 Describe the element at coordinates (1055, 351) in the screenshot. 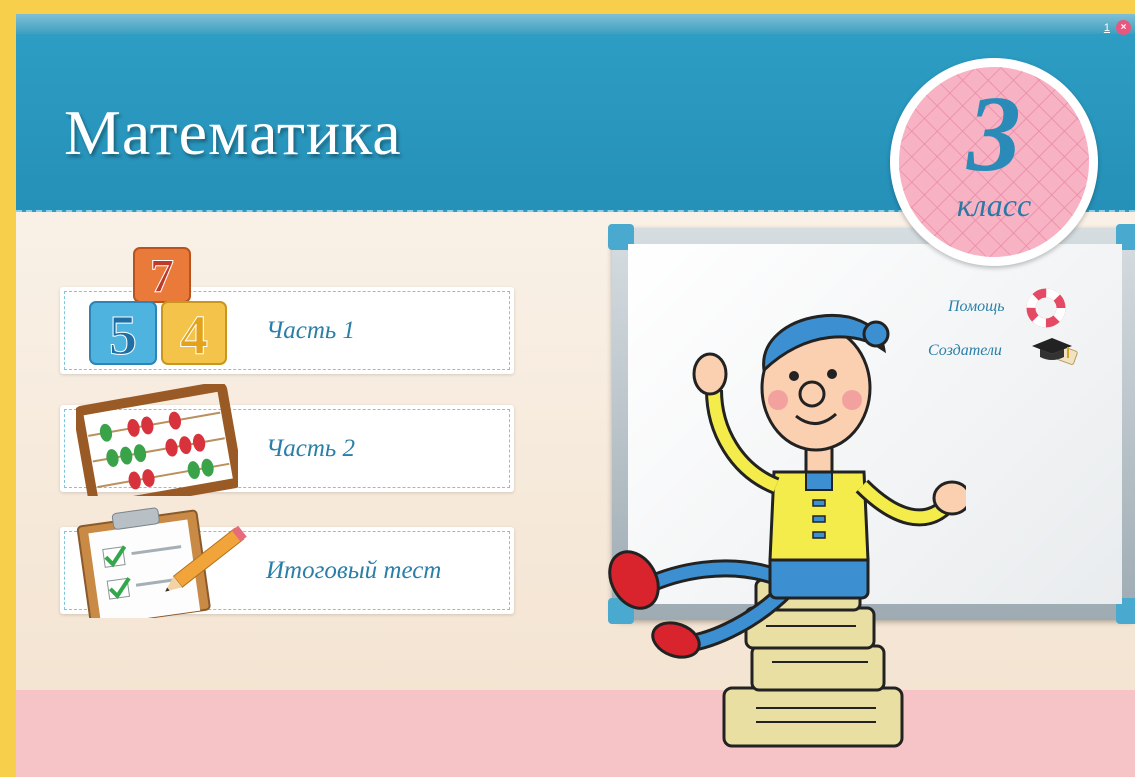

I see `graduation-cap-icon` at that location.